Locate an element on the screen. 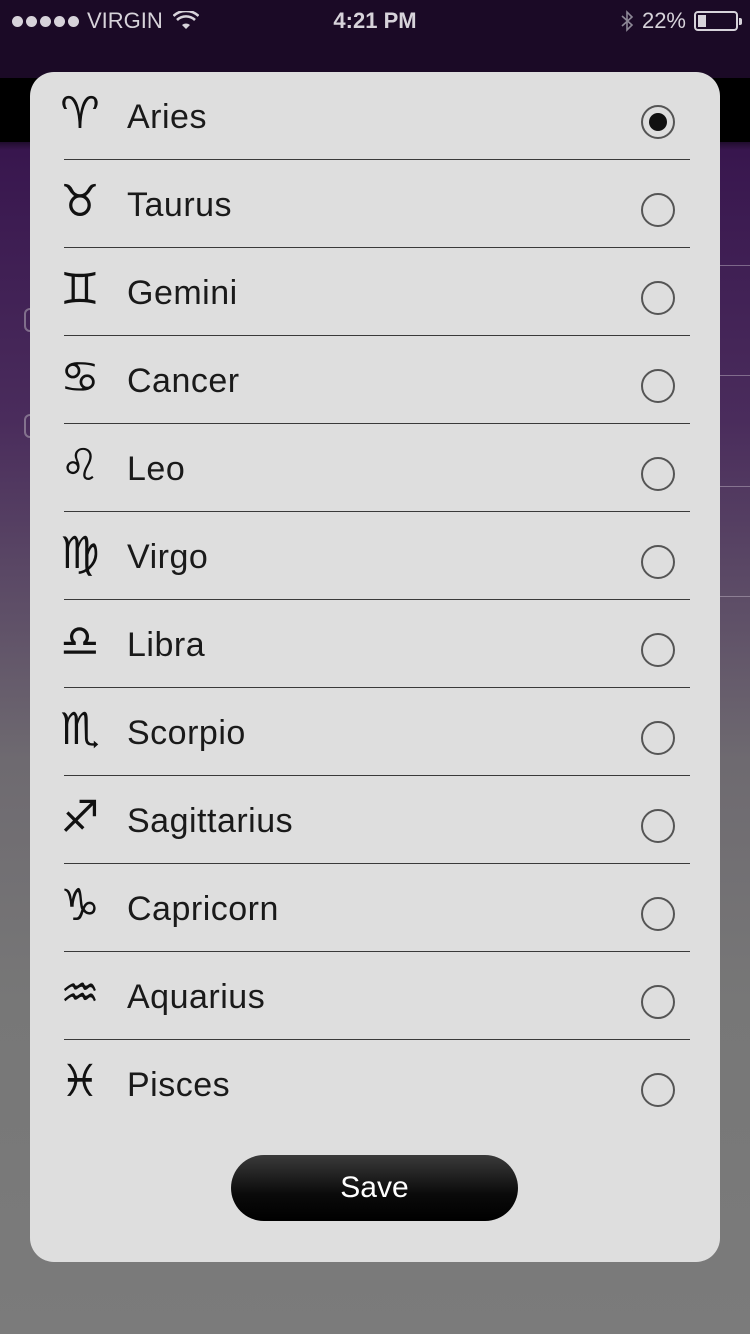  sign-label: Libra is located at coordinates (166, 645).